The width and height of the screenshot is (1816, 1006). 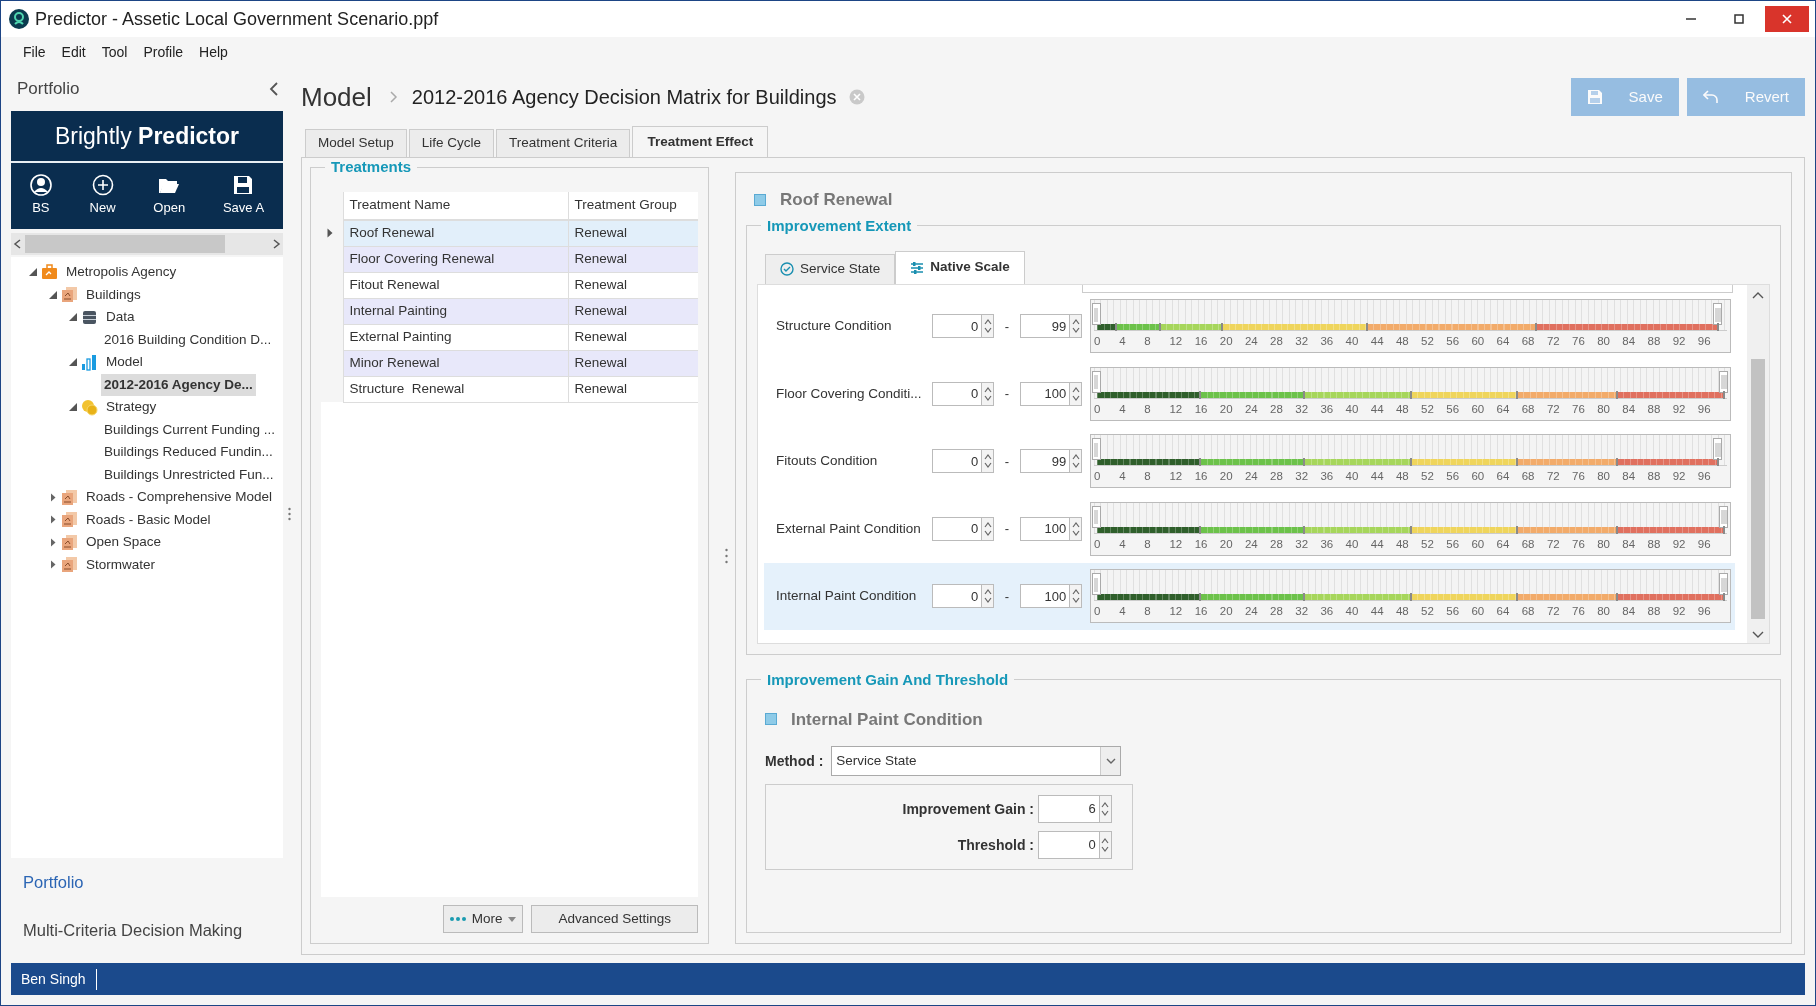 What do you see at coordinates (289, 514) in the screenshot?
I see `resize-grip-icon` at bounding box center [289, 514].